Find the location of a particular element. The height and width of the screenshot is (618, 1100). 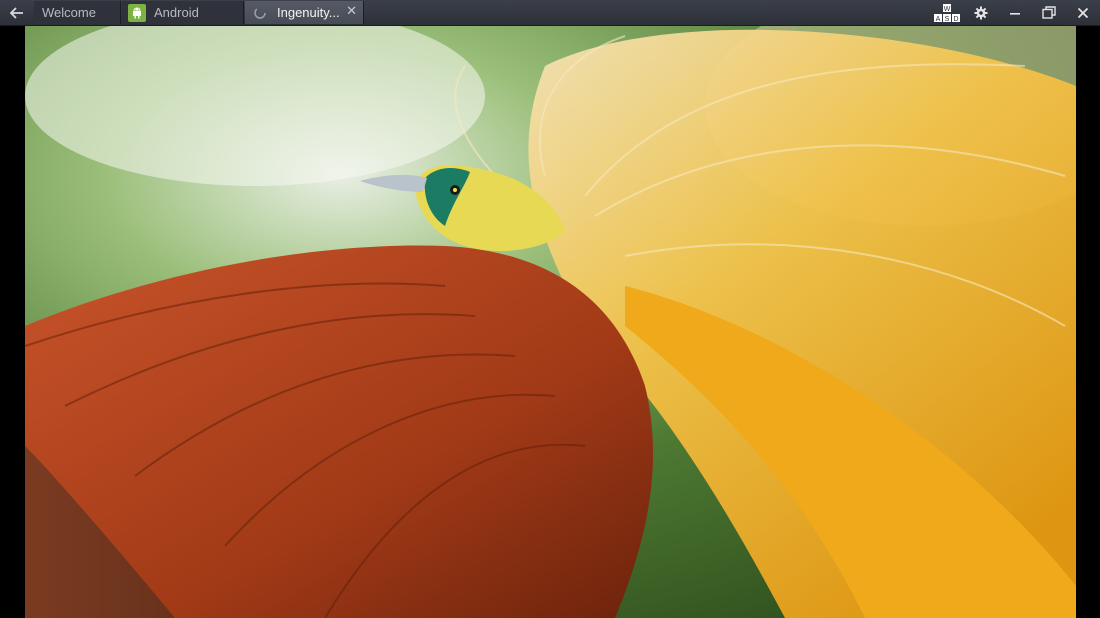

tab-label: Welcome is located at coordinates (69, 12).